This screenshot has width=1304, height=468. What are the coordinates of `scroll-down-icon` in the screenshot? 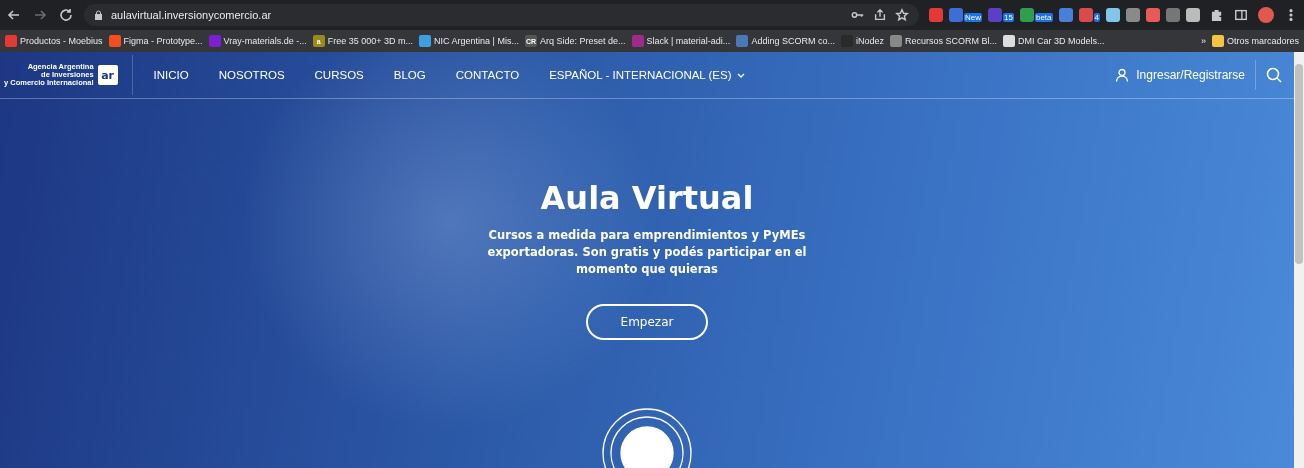 It's located at (647, 438).